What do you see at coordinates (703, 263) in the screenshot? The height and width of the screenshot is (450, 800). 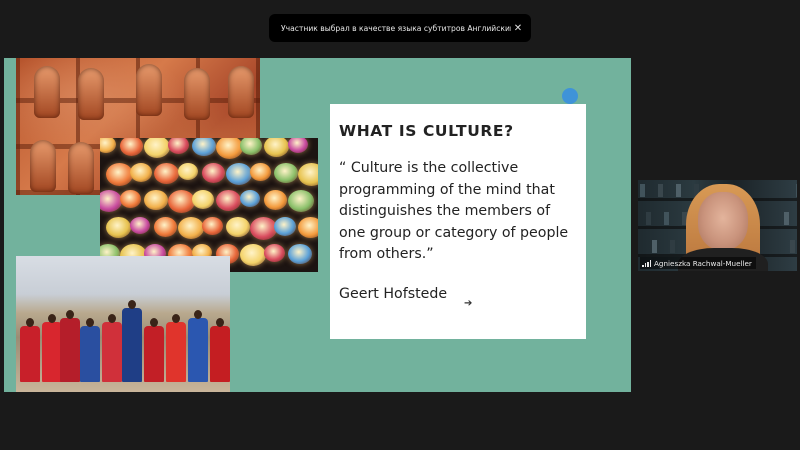 I see `participant-name: Agnieszka Rachwal-Mueller` at bounding box center [703, 263].